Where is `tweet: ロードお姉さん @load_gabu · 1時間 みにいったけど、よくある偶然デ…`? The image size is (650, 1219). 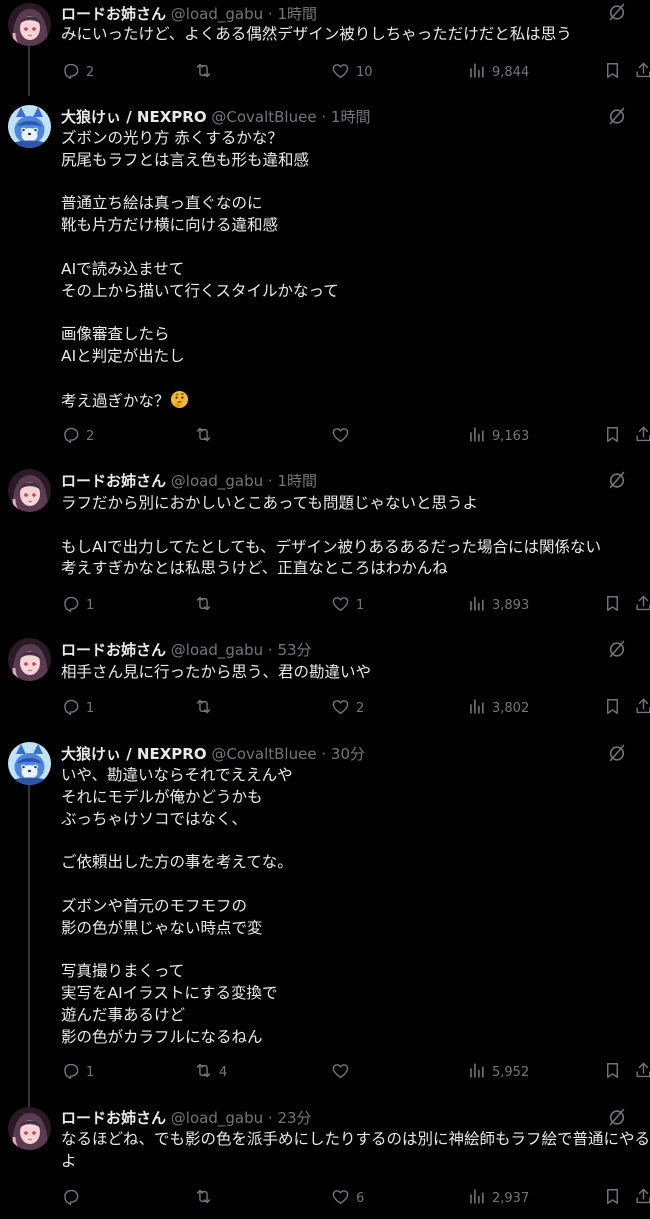 tweet: ロードお姉さん @load_gabu · 1時間 みにいったけど、よくある偶然デ… is located at coordinates (325, 48).